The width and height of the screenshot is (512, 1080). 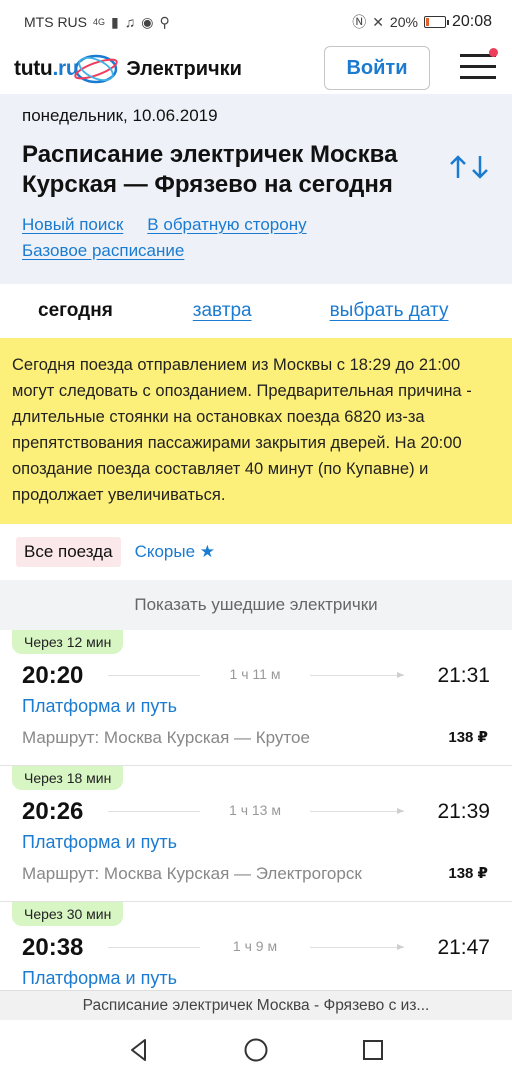 What do you see at coordinates (96, 69) in the screenshot?
I see `logo-swirl-icon` at bounding box center [96, 69].